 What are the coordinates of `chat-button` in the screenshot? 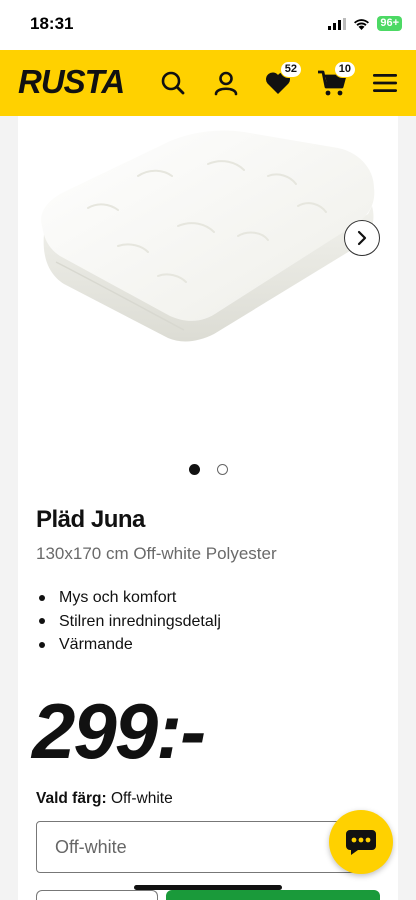 It's located at (361, 842).